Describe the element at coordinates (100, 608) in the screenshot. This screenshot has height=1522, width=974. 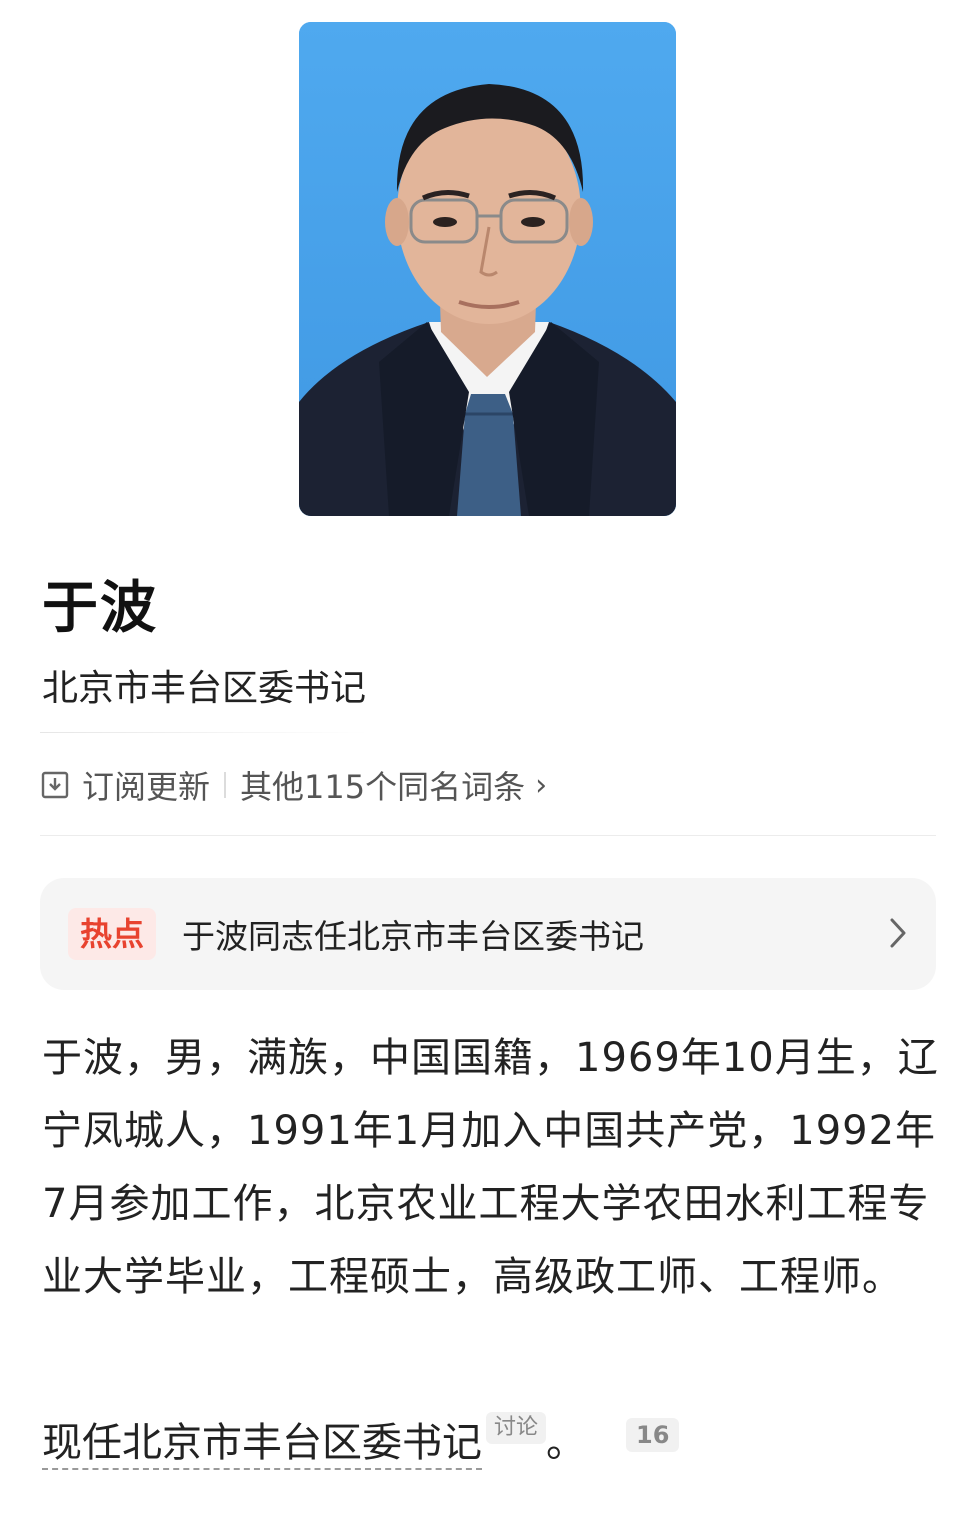
I see `person-name: 于波` at that location.